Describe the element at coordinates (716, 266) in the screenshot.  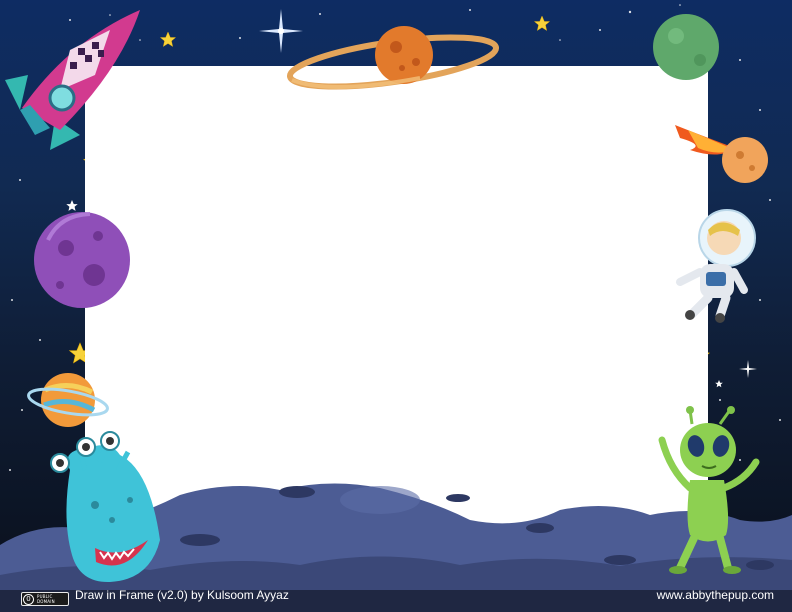
I see `astronaut-icon` at that location.